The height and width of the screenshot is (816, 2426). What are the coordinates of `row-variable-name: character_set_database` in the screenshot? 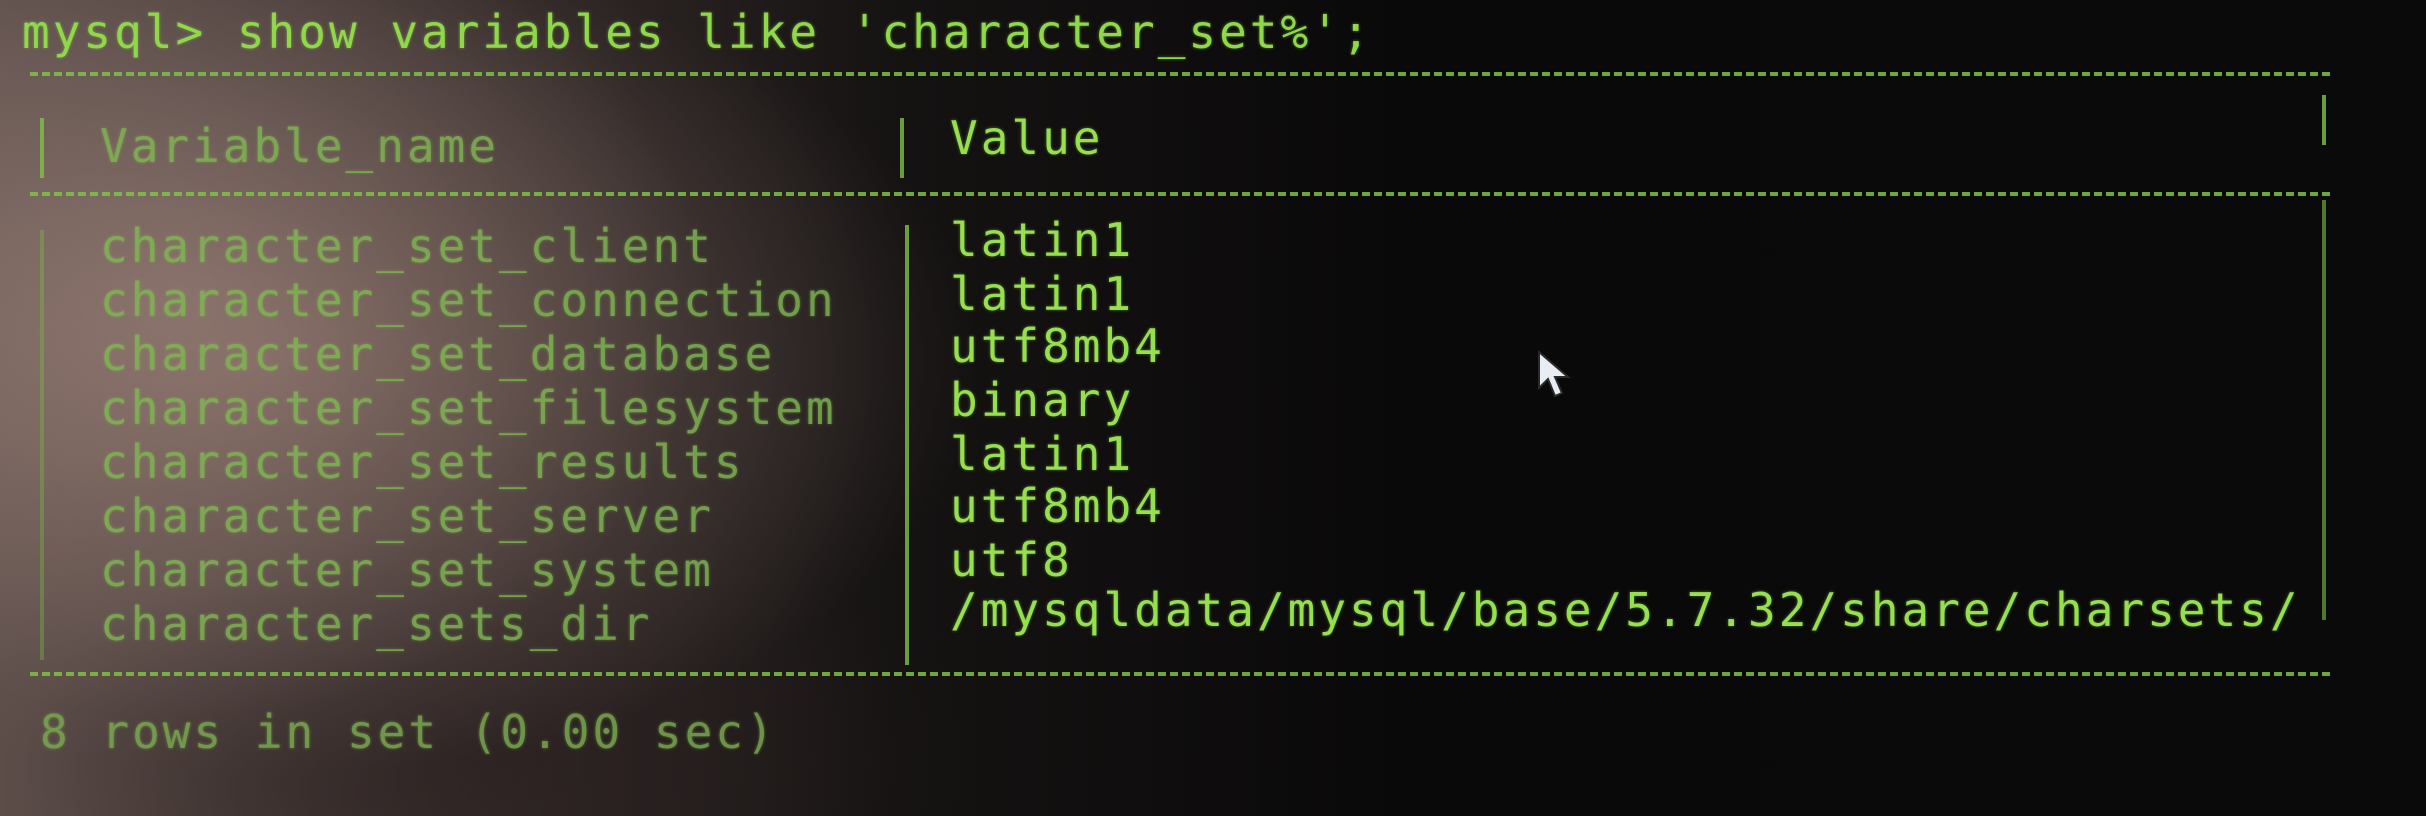 It's located at (438, 354).